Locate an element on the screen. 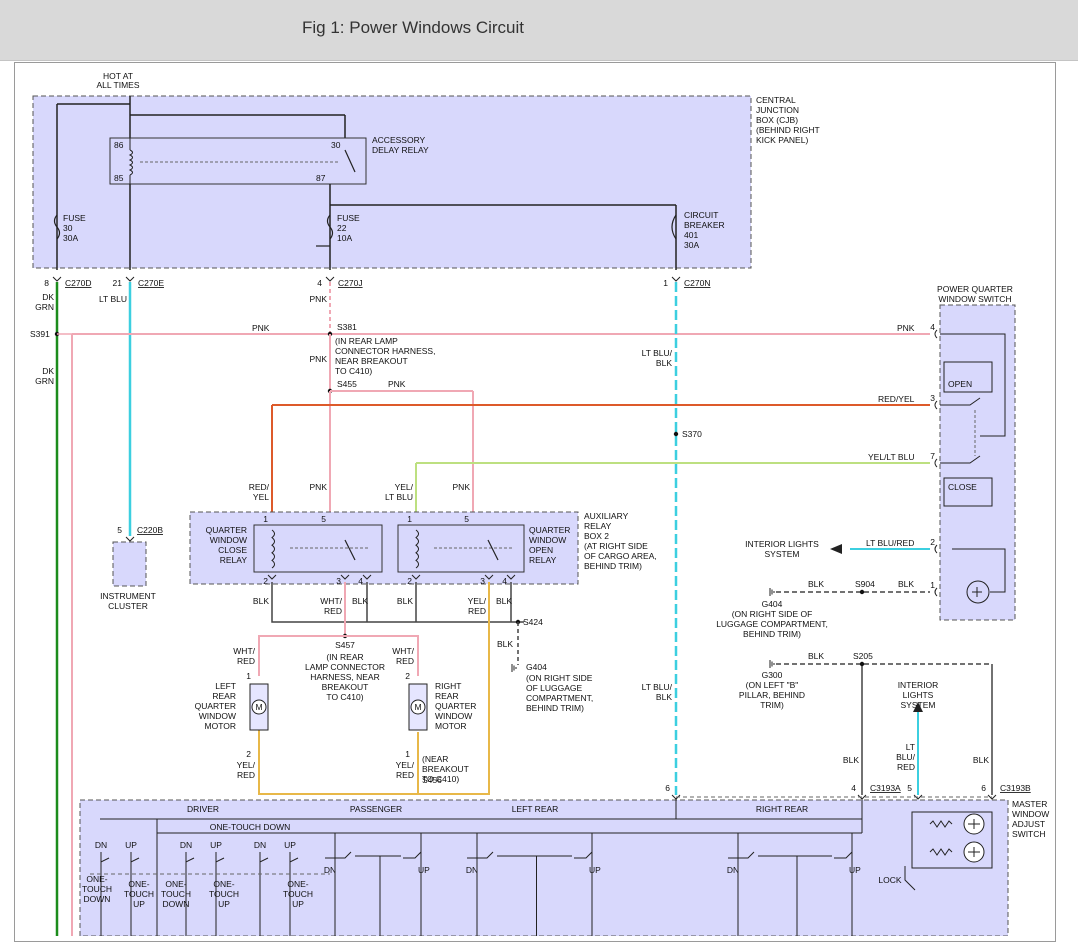 The width and height of the screenshot is (1078, 942). connector-c270e-label: C270E is located at coordinates (151, 283).